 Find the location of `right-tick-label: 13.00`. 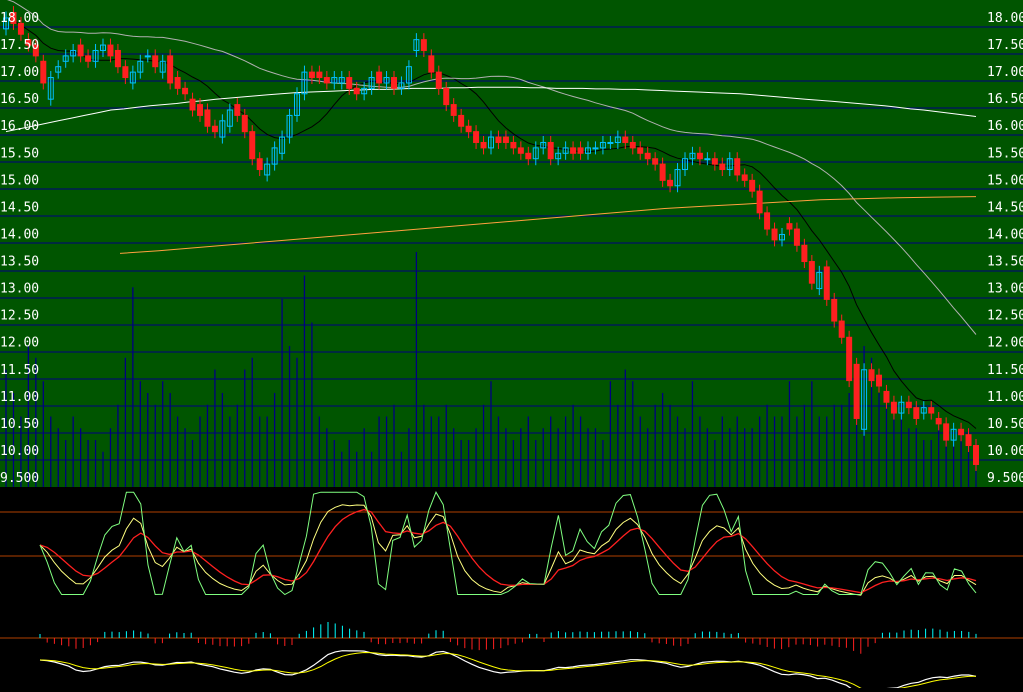

right-tick-label: 13.00 is located at coordinates (1005, 289).